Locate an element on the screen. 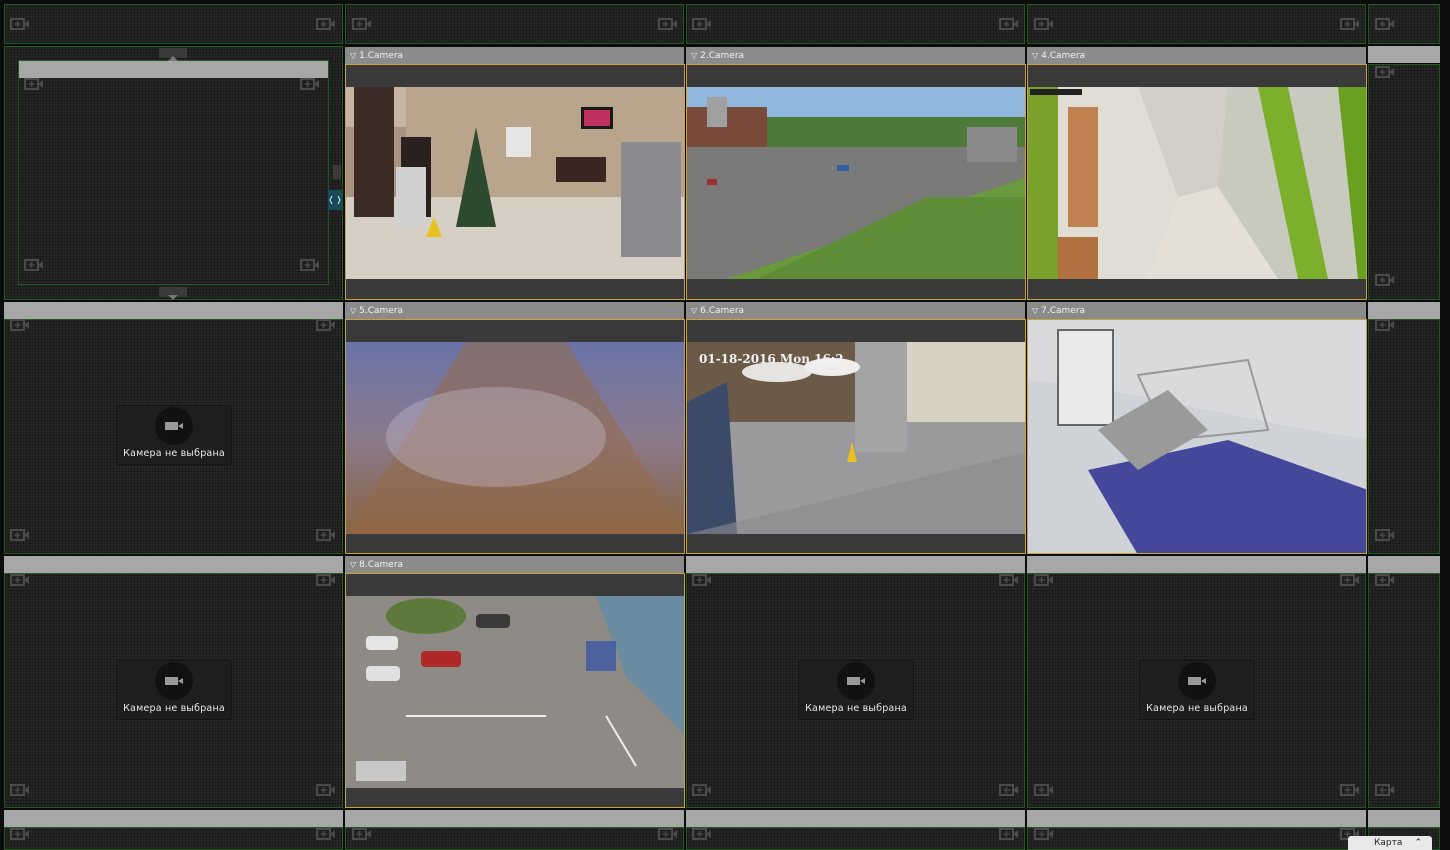  camera-video-lobby is located at coordinates (515, 183).